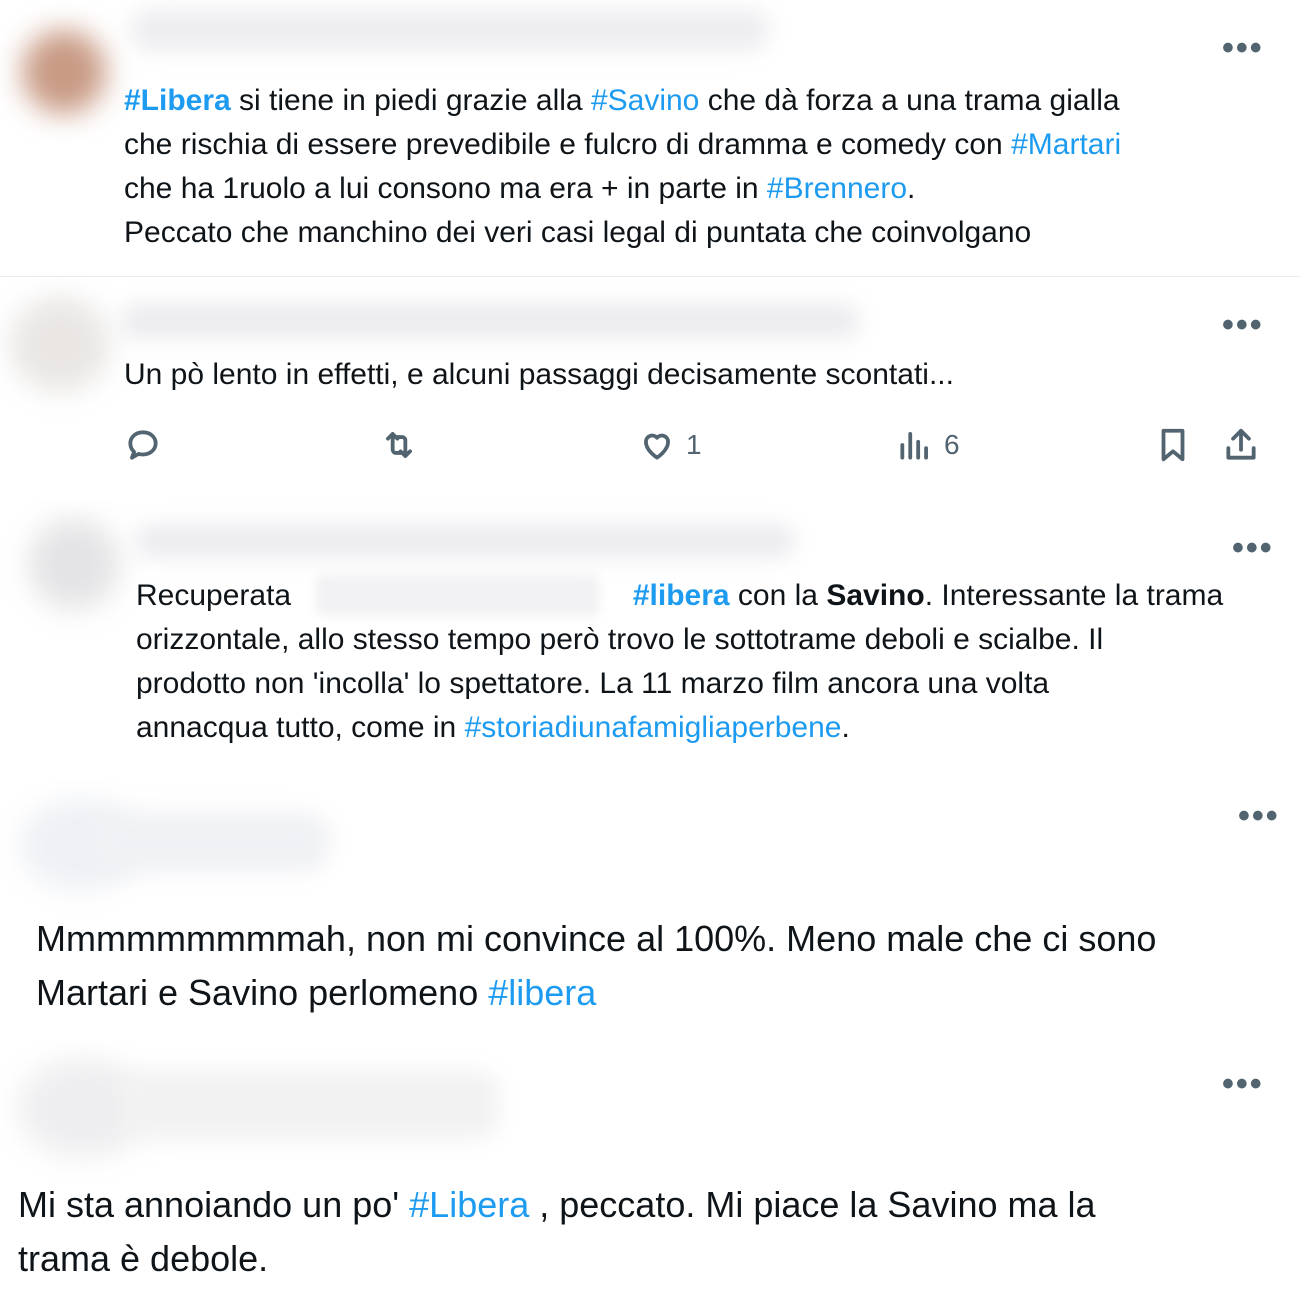 The width and height of the screenshot is (1300, 1300). What do you see at coordinates (218, 595) in the screenshot?
I see `text-segment: Recuperata` at bounding box center [218, 595].